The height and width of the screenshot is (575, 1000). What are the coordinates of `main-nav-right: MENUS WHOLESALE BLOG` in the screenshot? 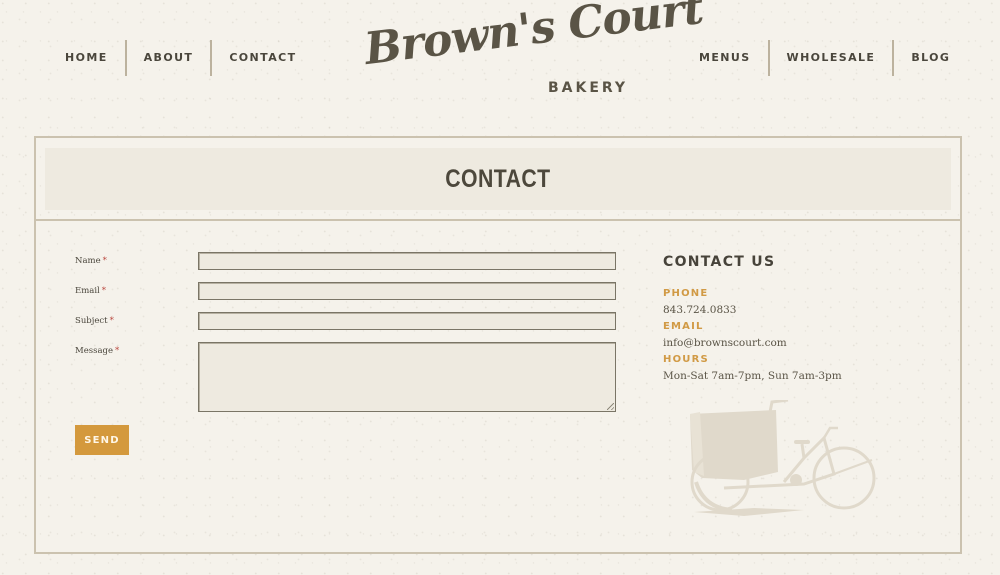 It's located at (824, 58).